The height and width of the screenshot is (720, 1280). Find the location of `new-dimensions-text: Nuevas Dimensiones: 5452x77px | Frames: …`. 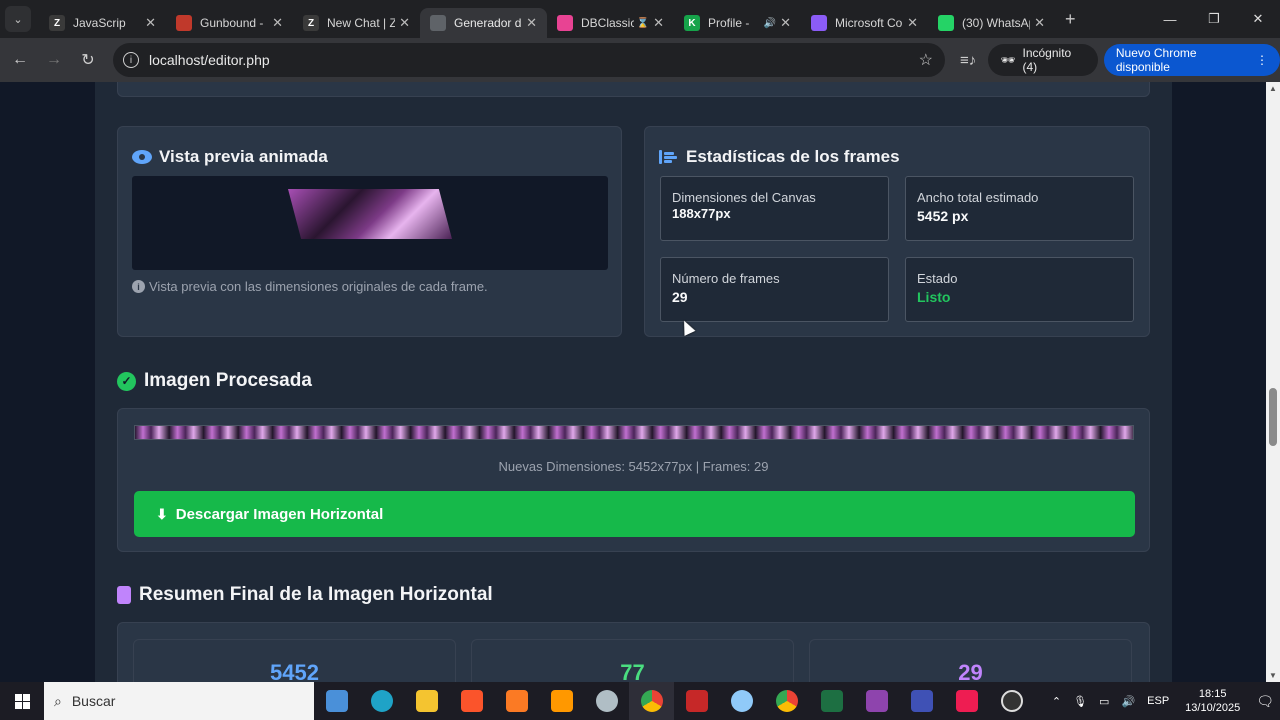

new-dimensions-text: Nuevas Dimensiones: 5452x77px | Frames: … is located at coordinates (633, 466).